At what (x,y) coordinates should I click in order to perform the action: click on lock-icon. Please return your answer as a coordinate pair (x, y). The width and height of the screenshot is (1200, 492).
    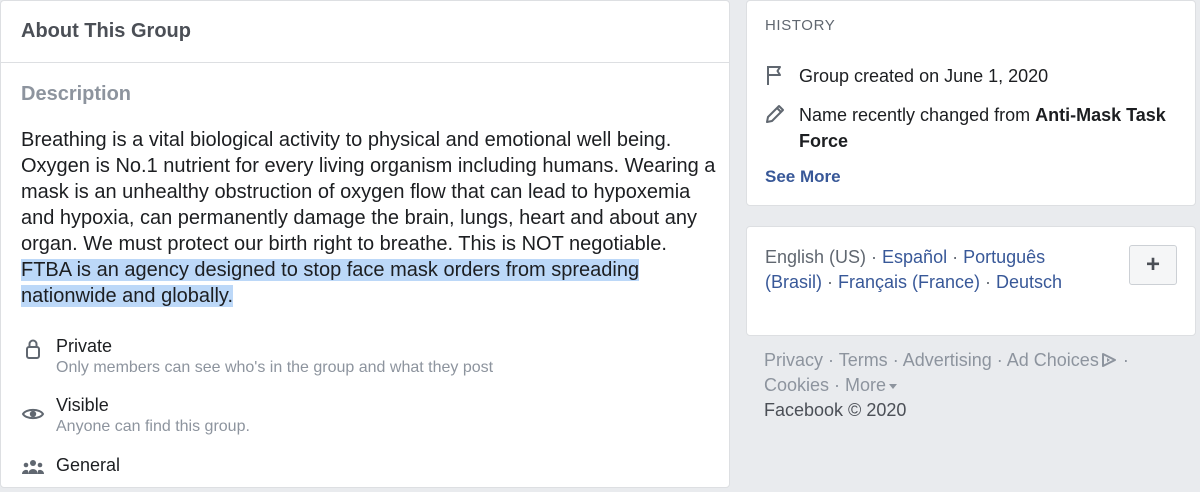
    Looking at the image, I should click on (33, 349).